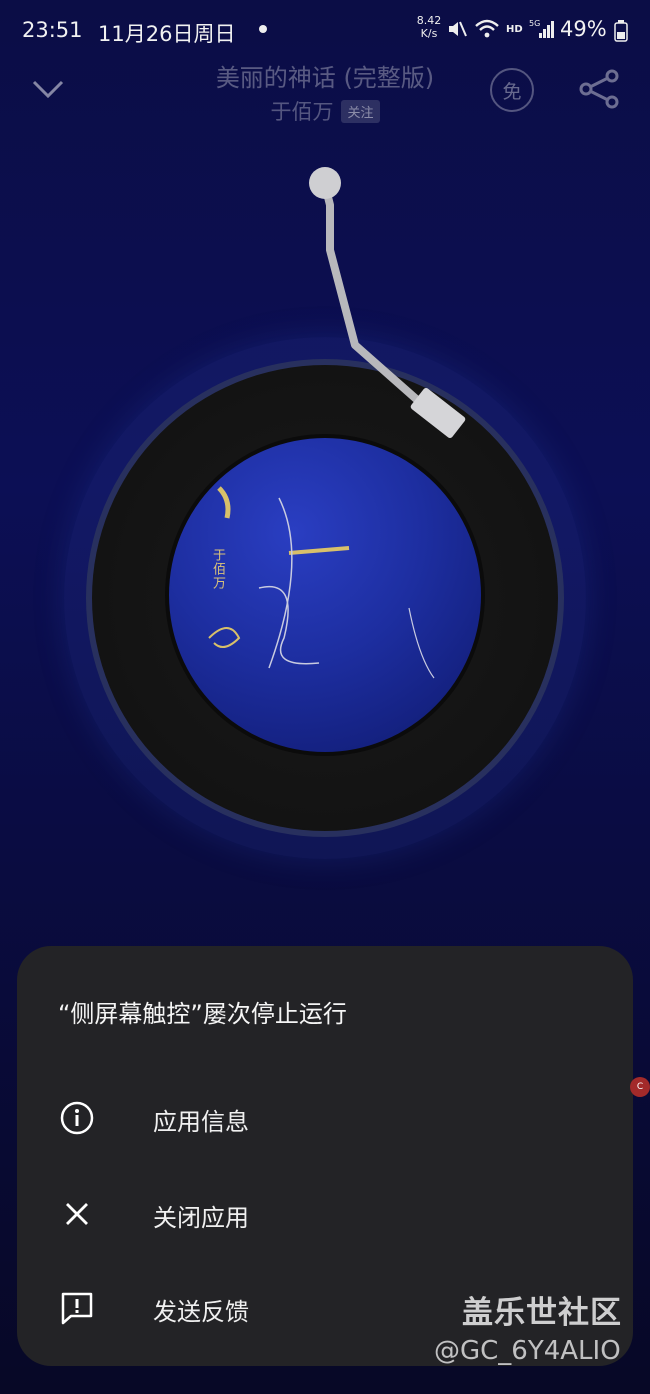 This screenshot has height=1394, width=650. I want to click on tonearm, so click(387, 303).